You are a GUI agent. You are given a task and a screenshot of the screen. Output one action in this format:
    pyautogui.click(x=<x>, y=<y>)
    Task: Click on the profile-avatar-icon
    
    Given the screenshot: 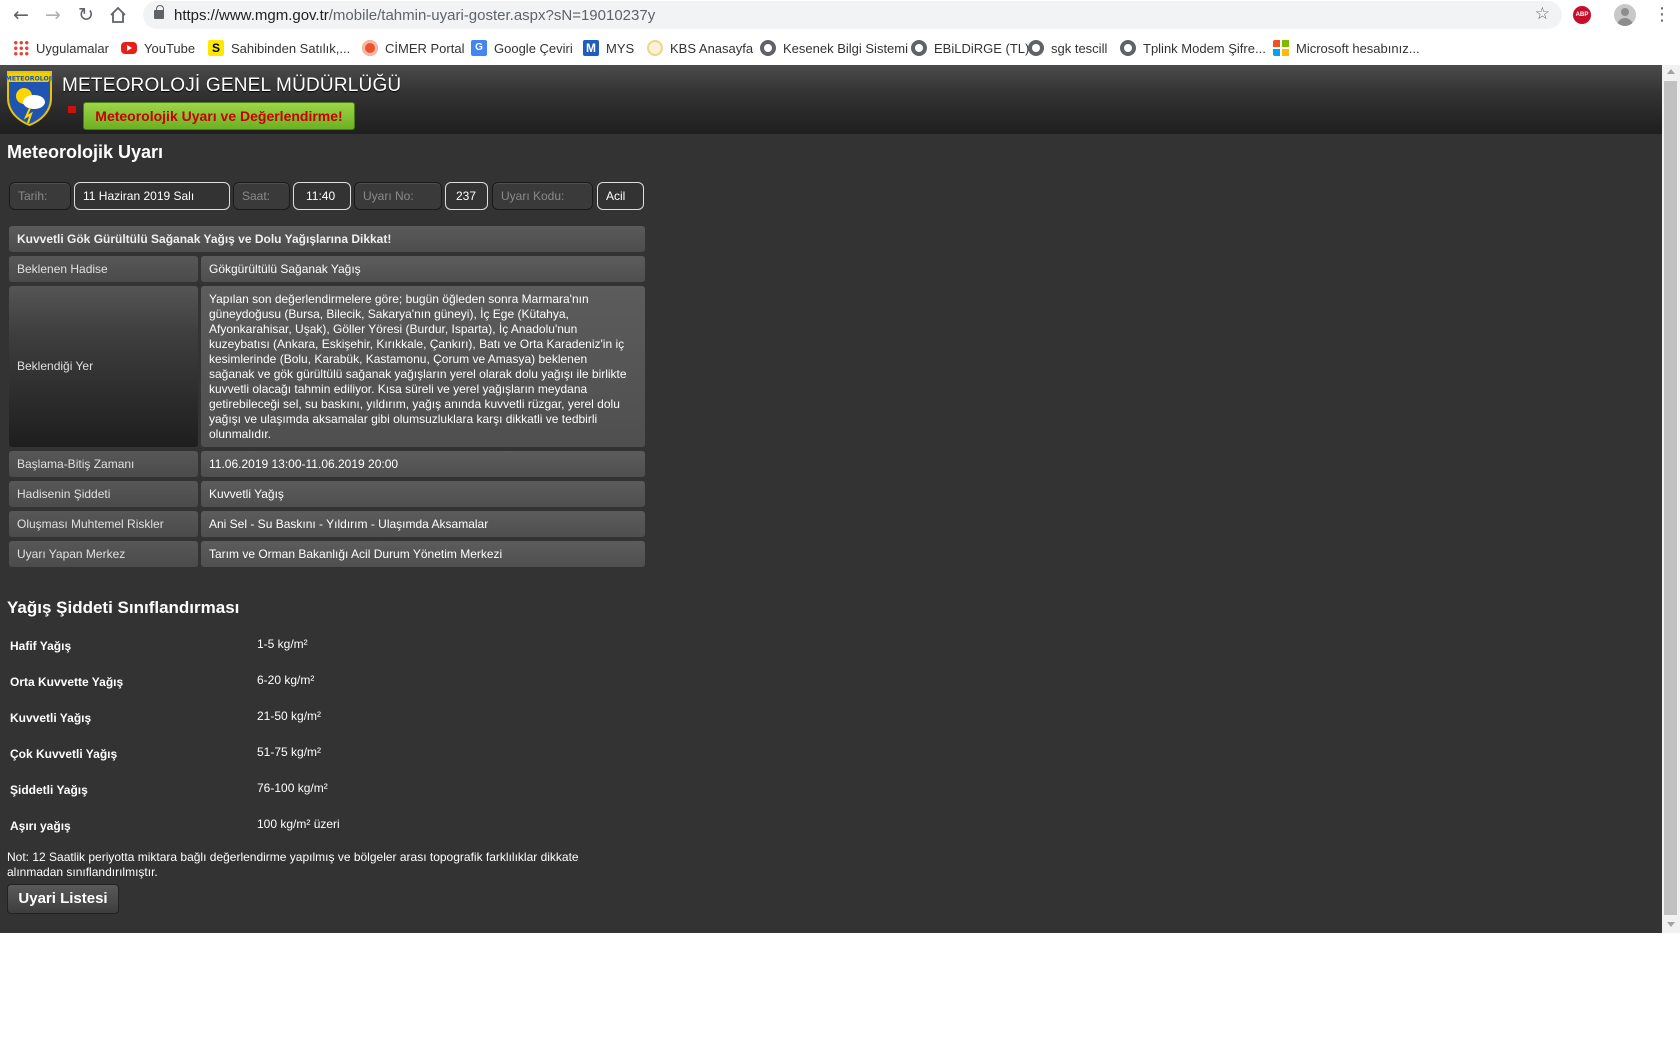 What is the action you would take?
    pyautogui.click(x=1625, y=15)
    